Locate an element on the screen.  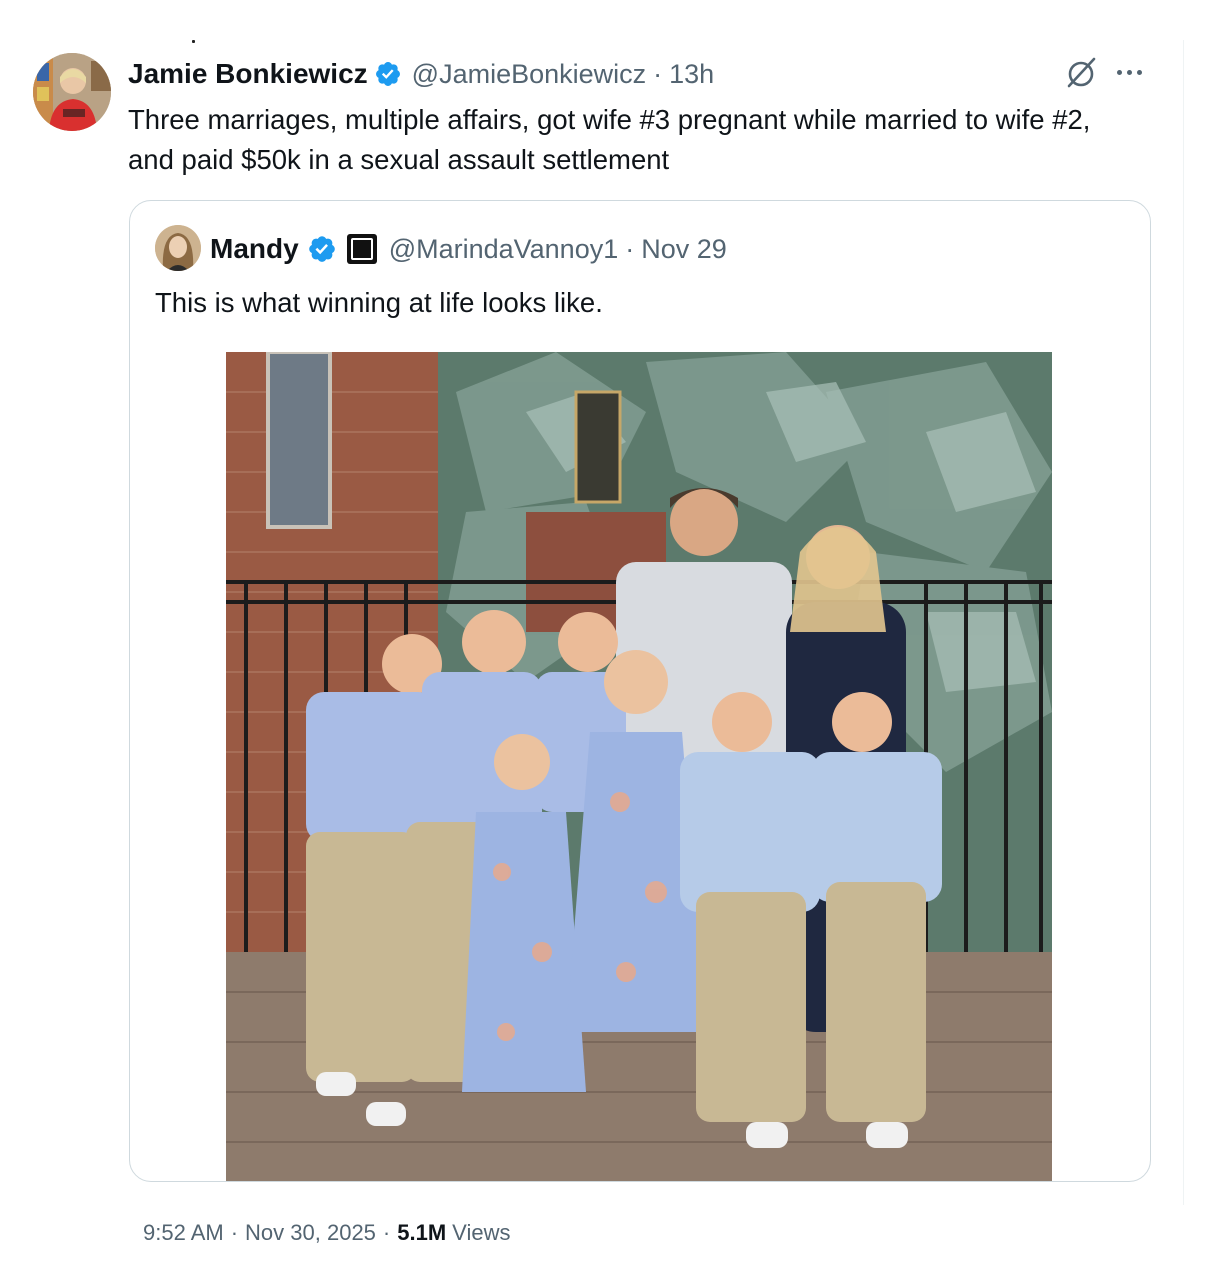
quote-author-handle: @MarindaVannoy1 is located at coordinates (504, 249).